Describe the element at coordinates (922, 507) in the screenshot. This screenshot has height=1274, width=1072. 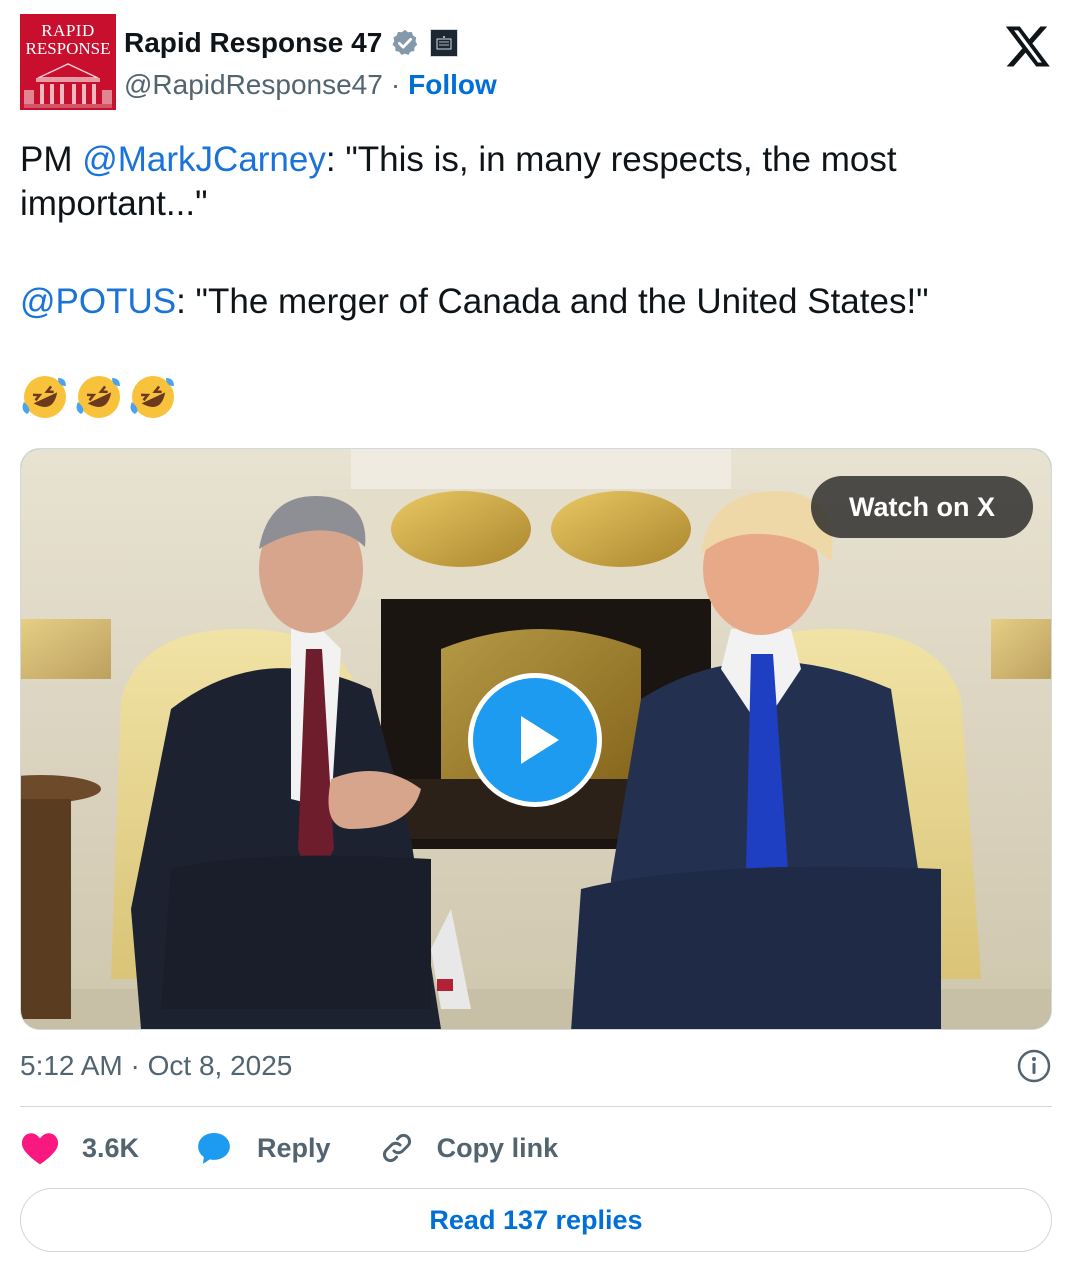
I see `watch-on-x-button: Watch on X` at that location.